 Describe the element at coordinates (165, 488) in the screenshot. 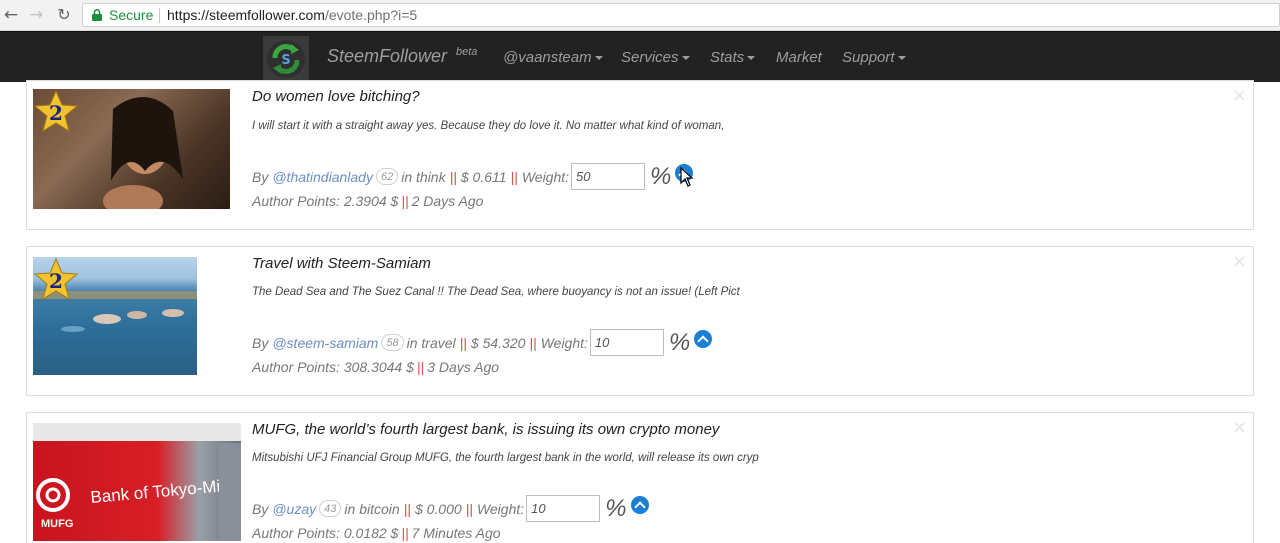

I see `bank-sign-text: Bank of Tokyo-Mitsubishi UFJ` at that location.